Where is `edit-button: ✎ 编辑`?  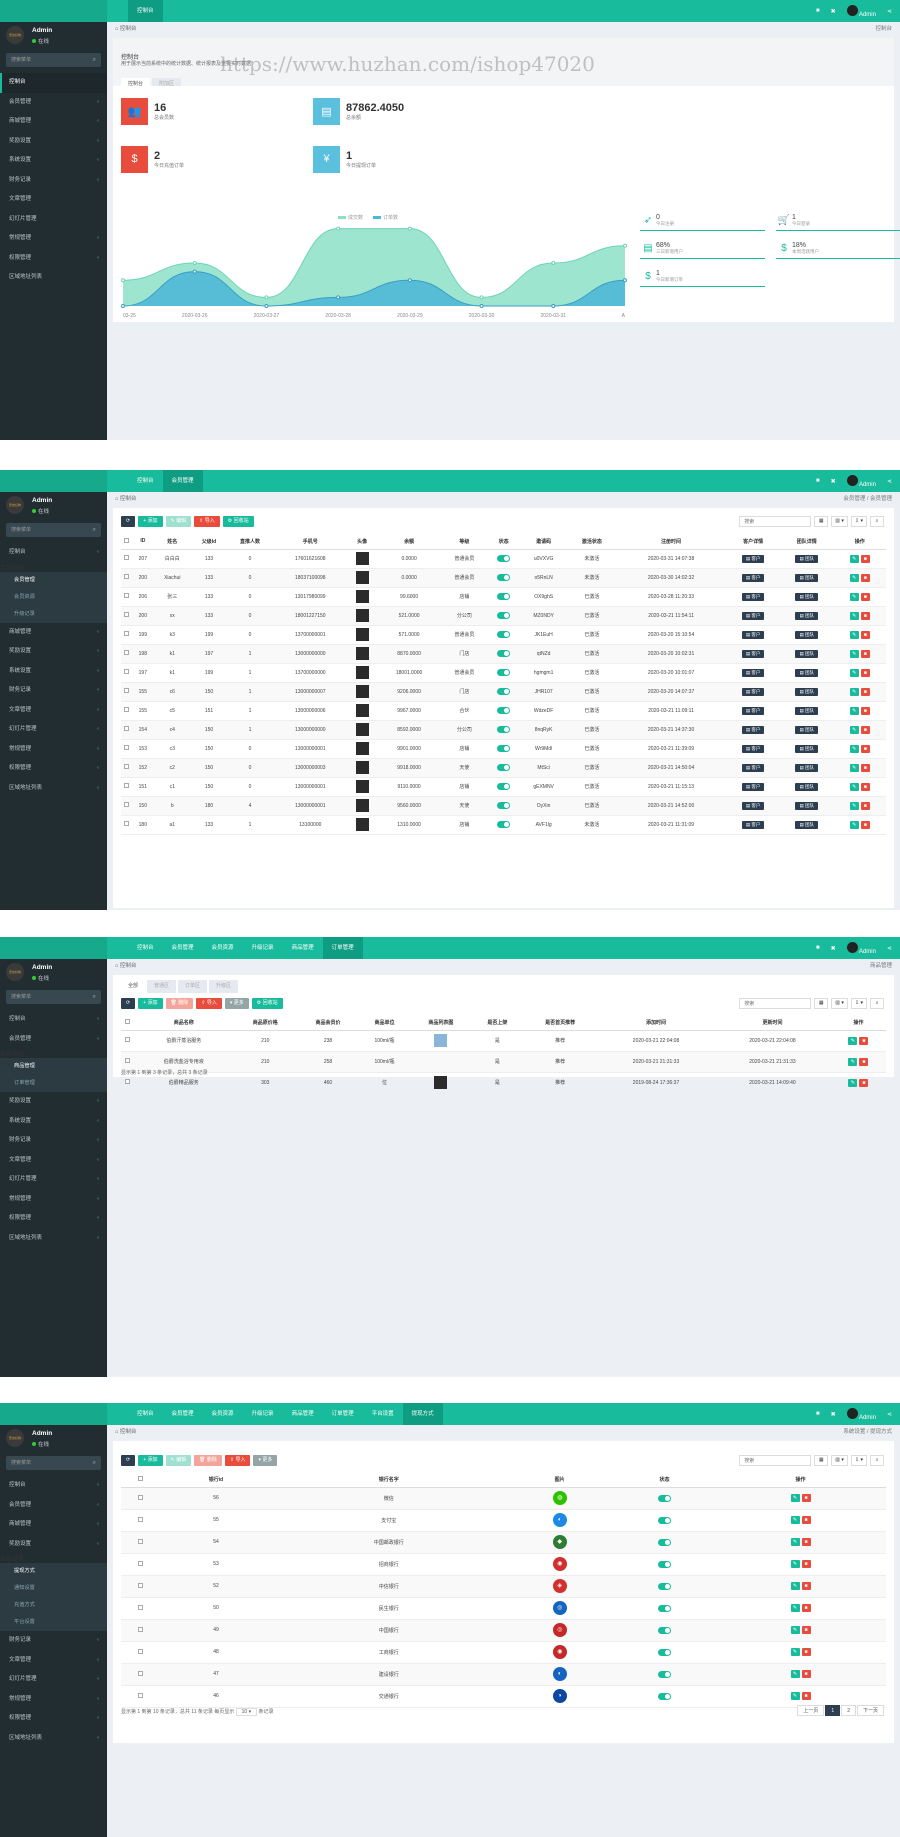
edit-button: ✎ 编辑 is located at coordinates (178, 1460).